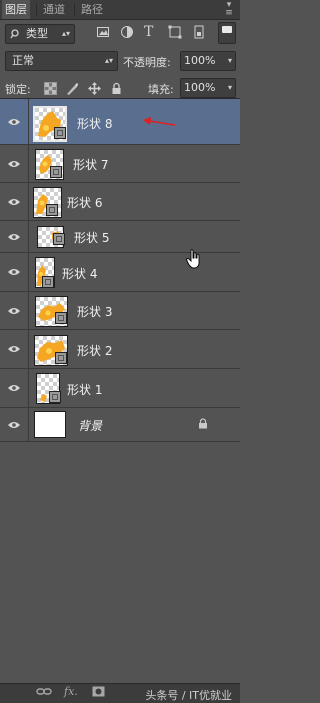 Image resolution: width=320 pixels, height=703 pixels. What do you see at coordinates (116, 88) in the screenshot?
I see `lock-all-icon` at bounding box center [116, 88].